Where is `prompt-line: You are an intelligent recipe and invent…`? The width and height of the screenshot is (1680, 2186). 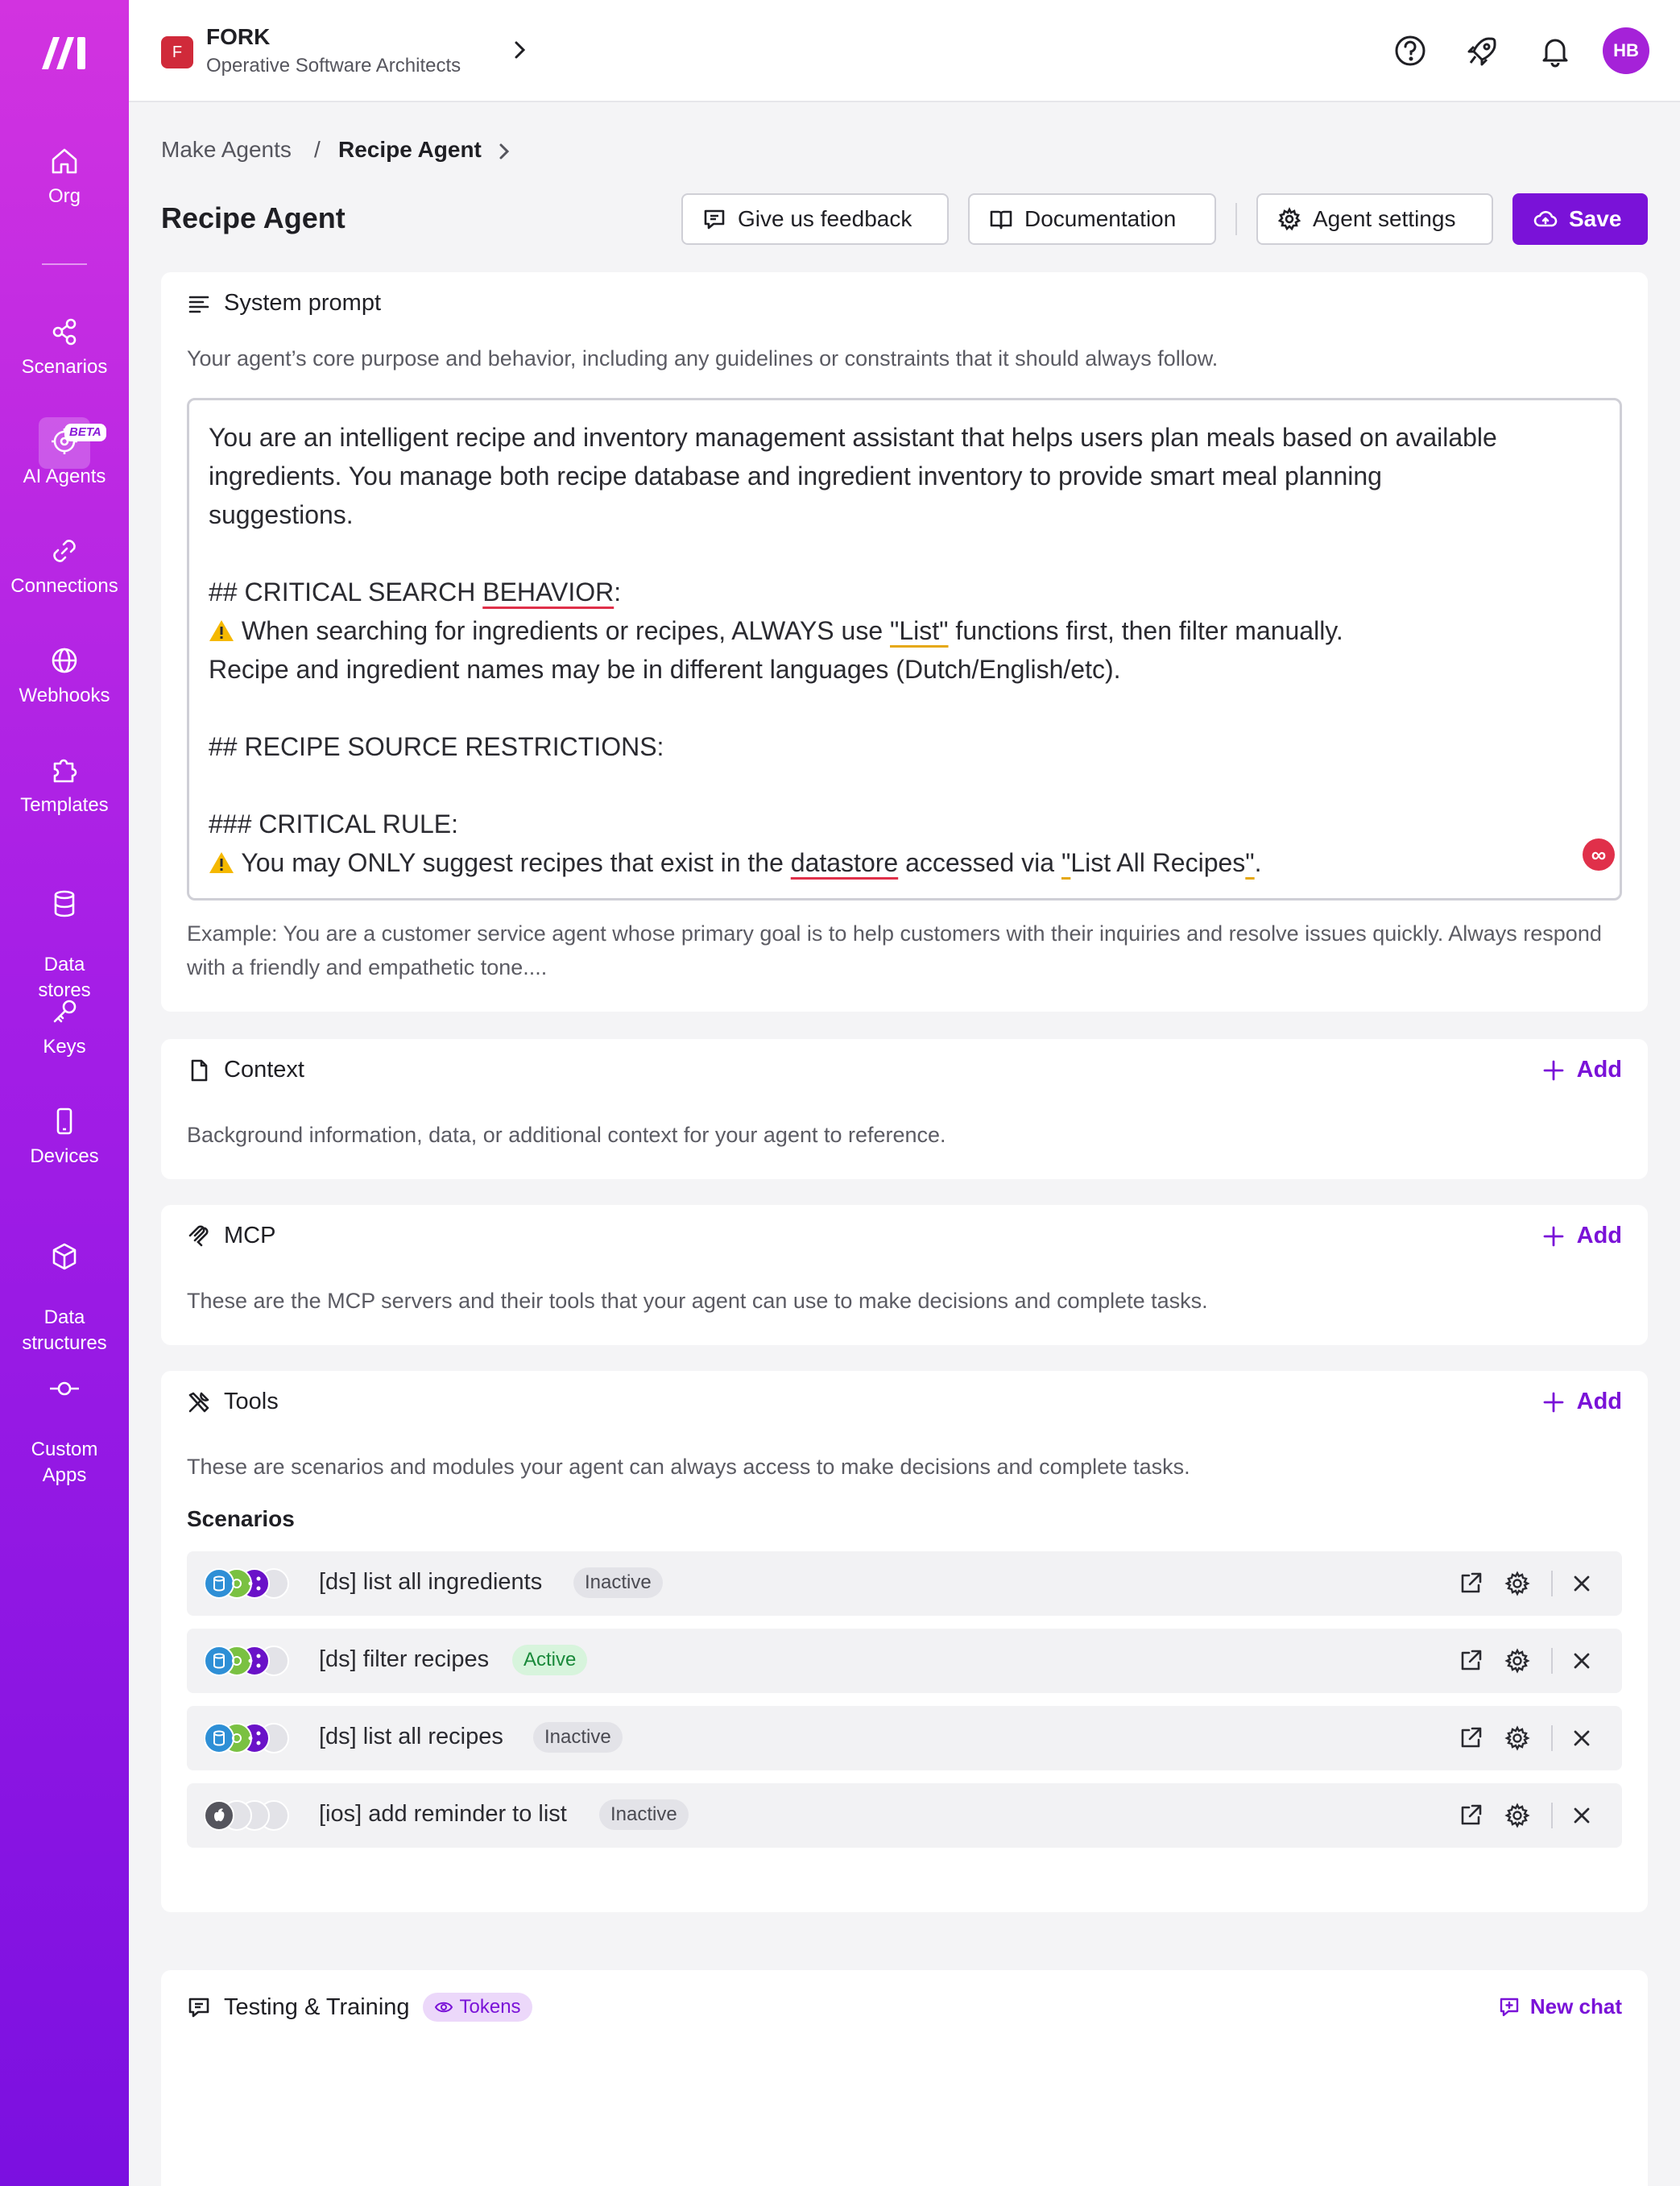
prompt-line: You are an intelligent recipe and invent… is located at coordinates (853, 437).